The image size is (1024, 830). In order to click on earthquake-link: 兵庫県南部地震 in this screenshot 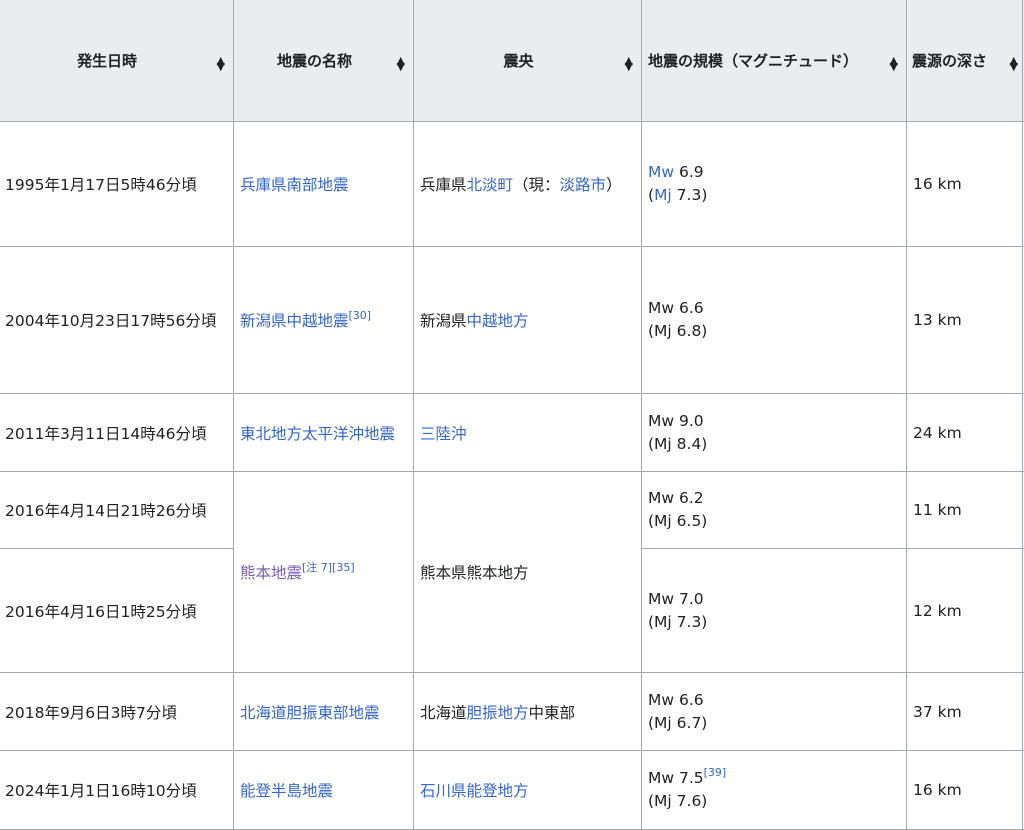, I will do `click(294, 185)`.